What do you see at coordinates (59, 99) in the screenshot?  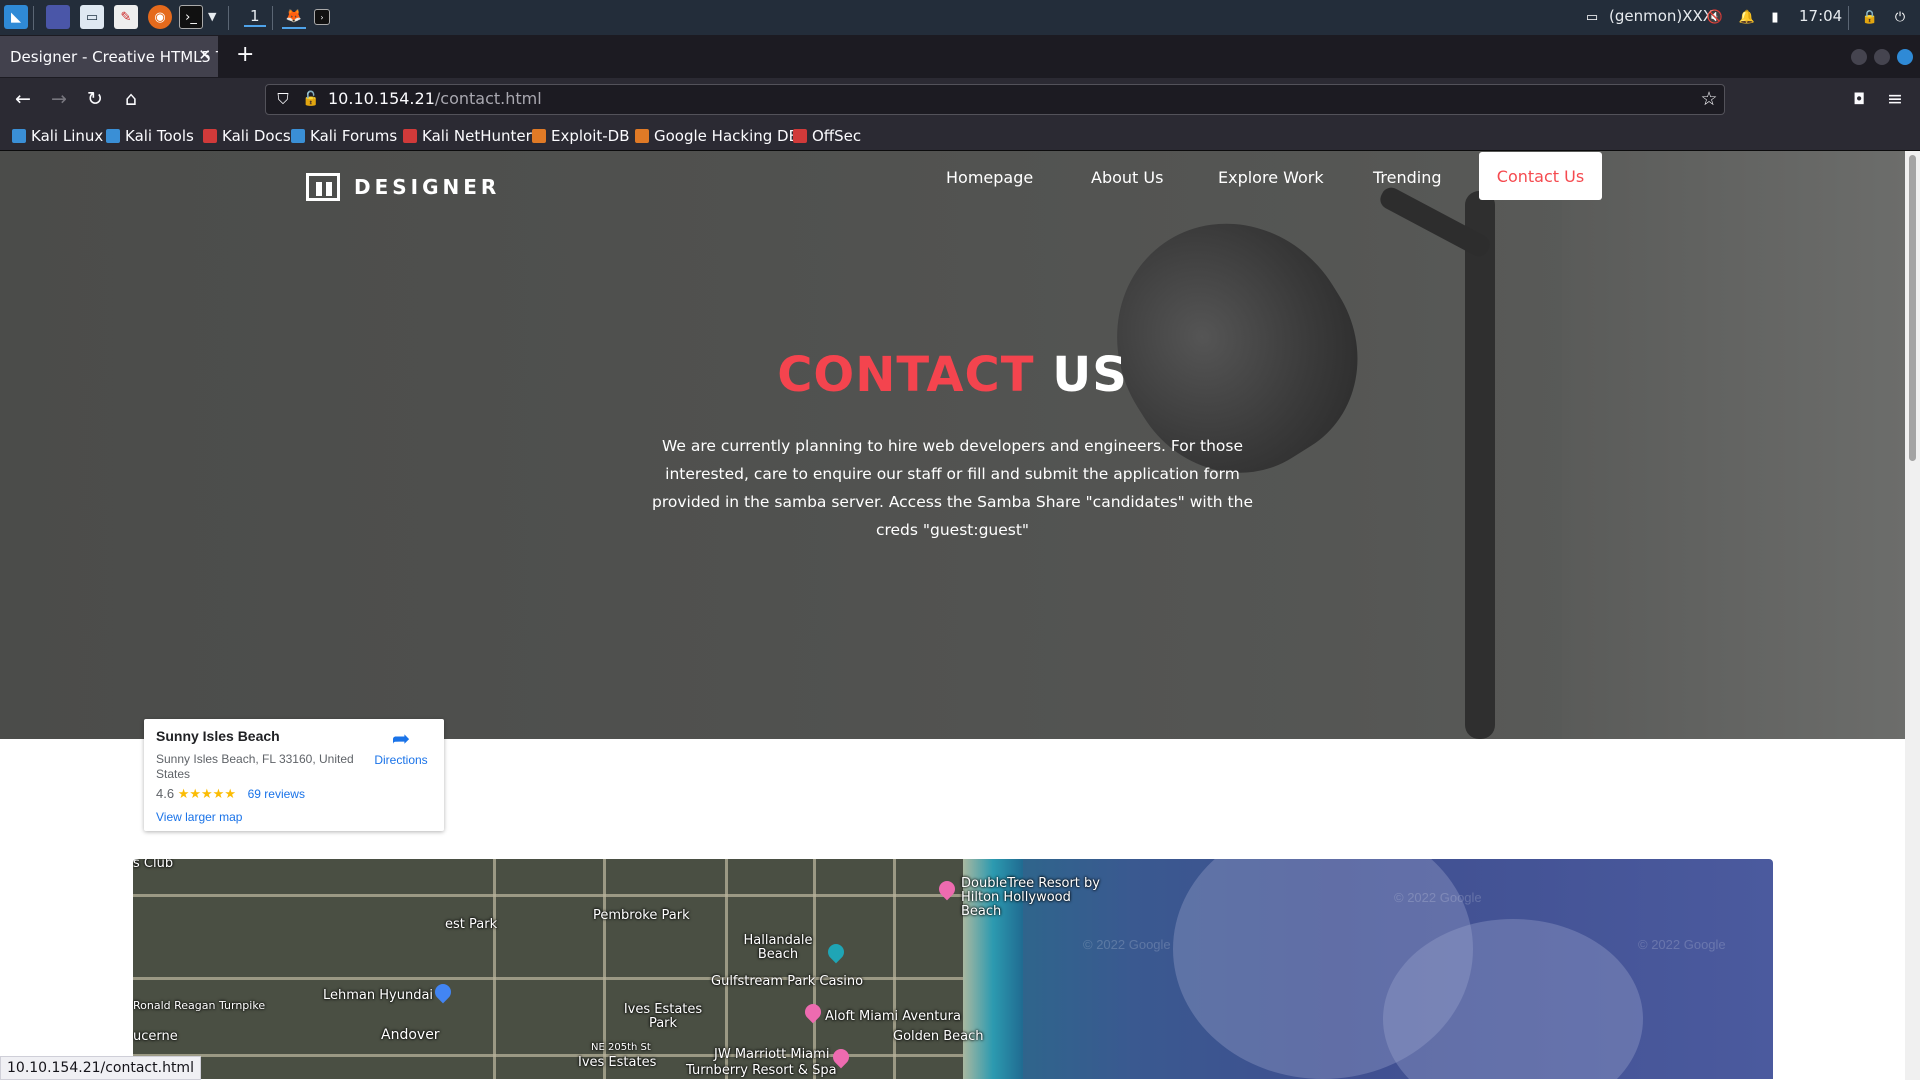 I see `forward-arrow-icon: →` at bounding box center [59, 99].